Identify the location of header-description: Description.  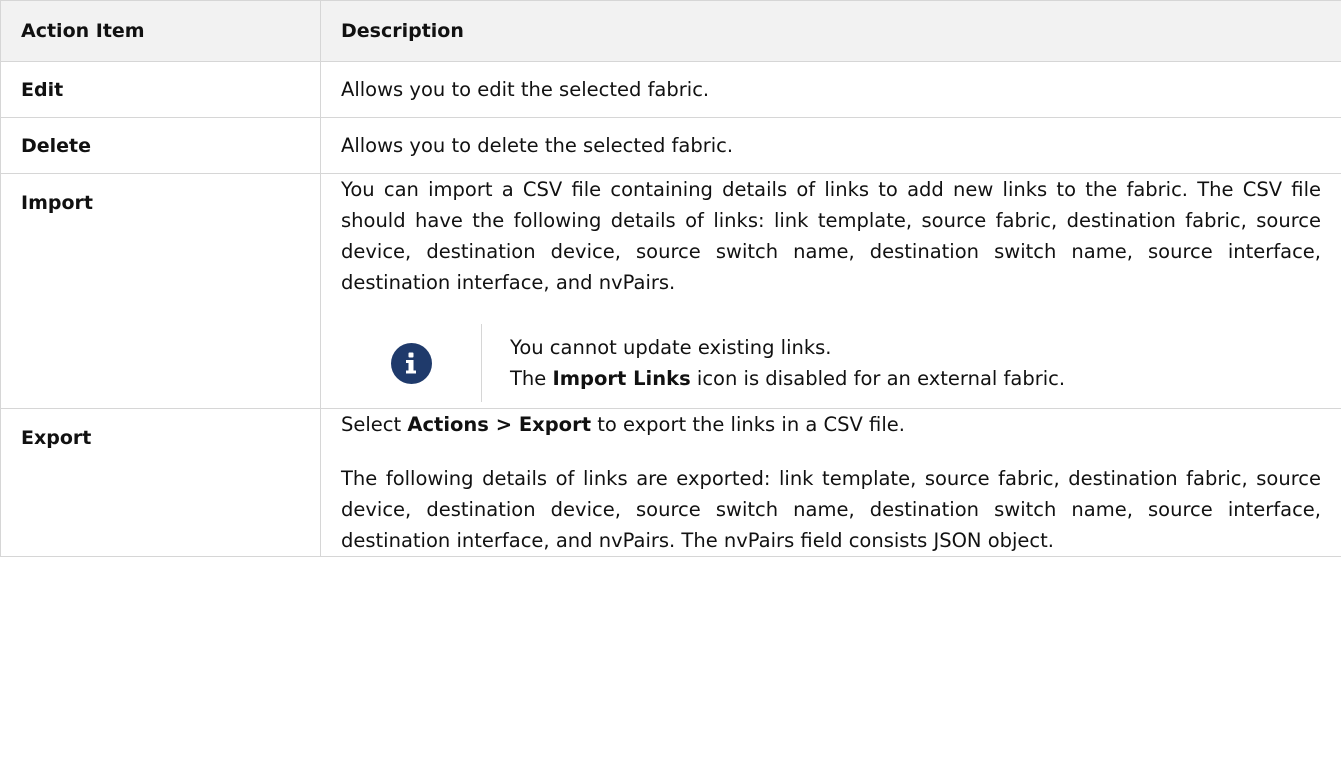
(830, 31).